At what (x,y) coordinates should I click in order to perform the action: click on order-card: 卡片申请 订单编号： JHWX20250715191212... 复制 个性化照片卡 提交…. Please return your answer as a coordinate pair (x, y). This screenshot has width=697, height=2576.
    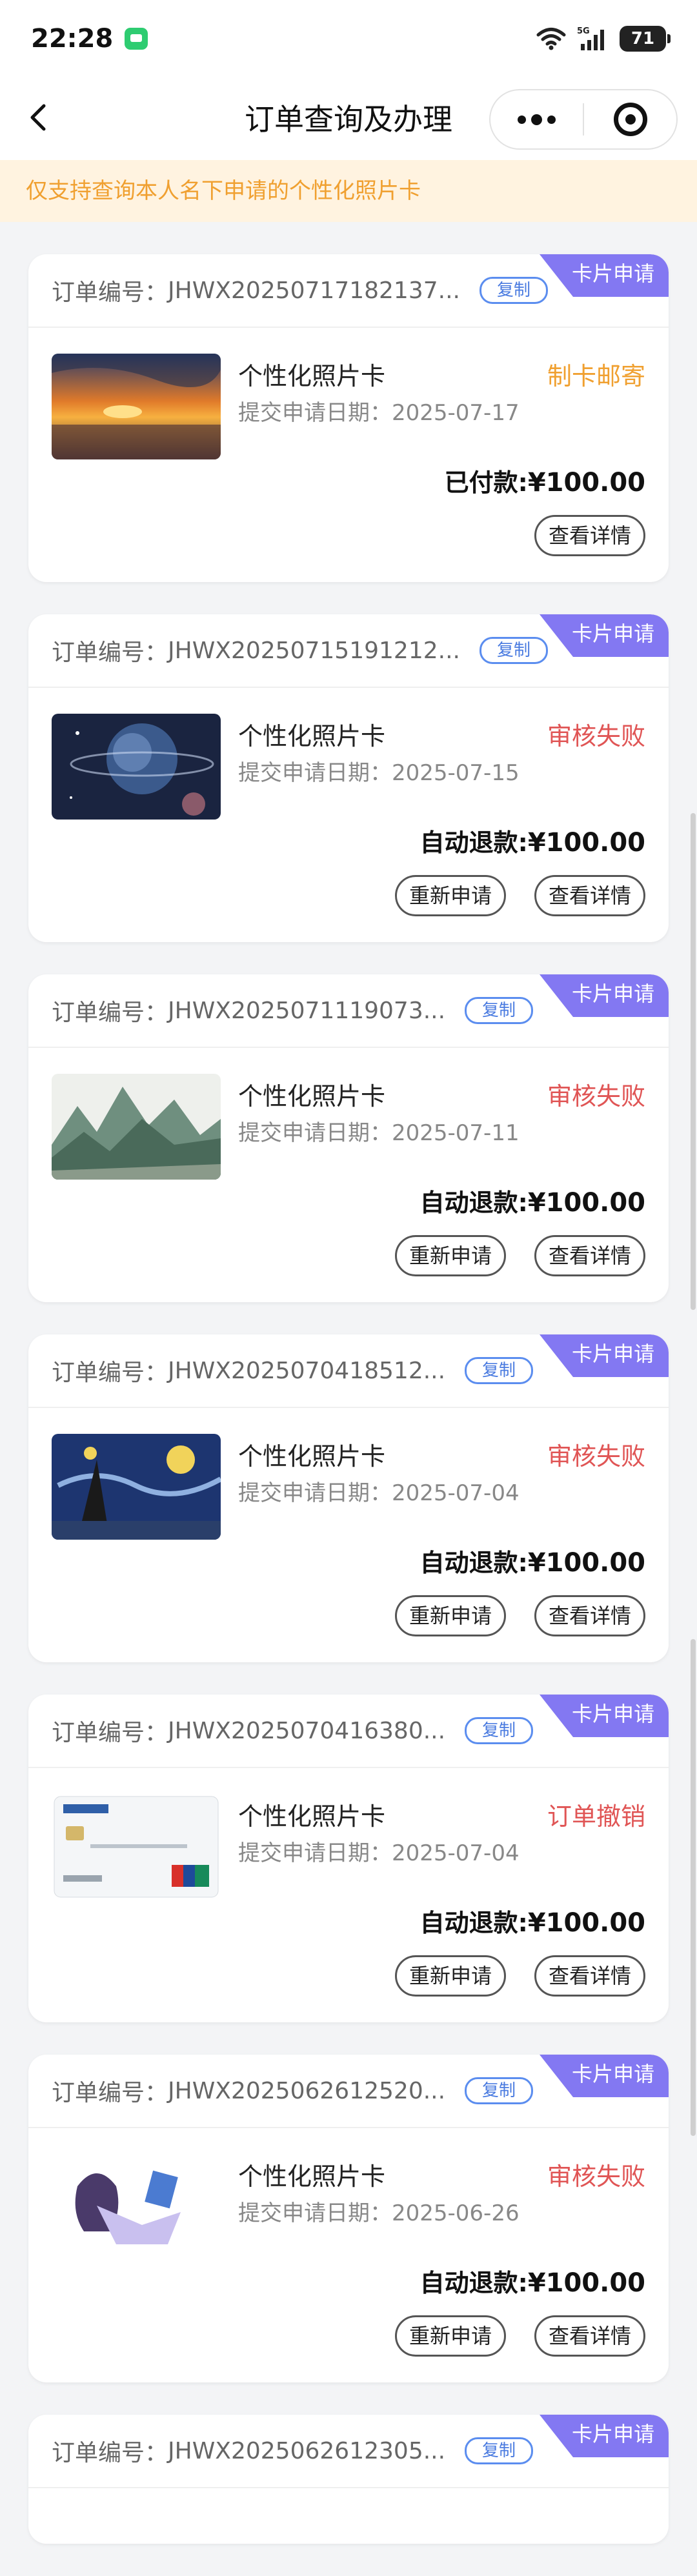
    Looking at the image, I should click on (348, 778).